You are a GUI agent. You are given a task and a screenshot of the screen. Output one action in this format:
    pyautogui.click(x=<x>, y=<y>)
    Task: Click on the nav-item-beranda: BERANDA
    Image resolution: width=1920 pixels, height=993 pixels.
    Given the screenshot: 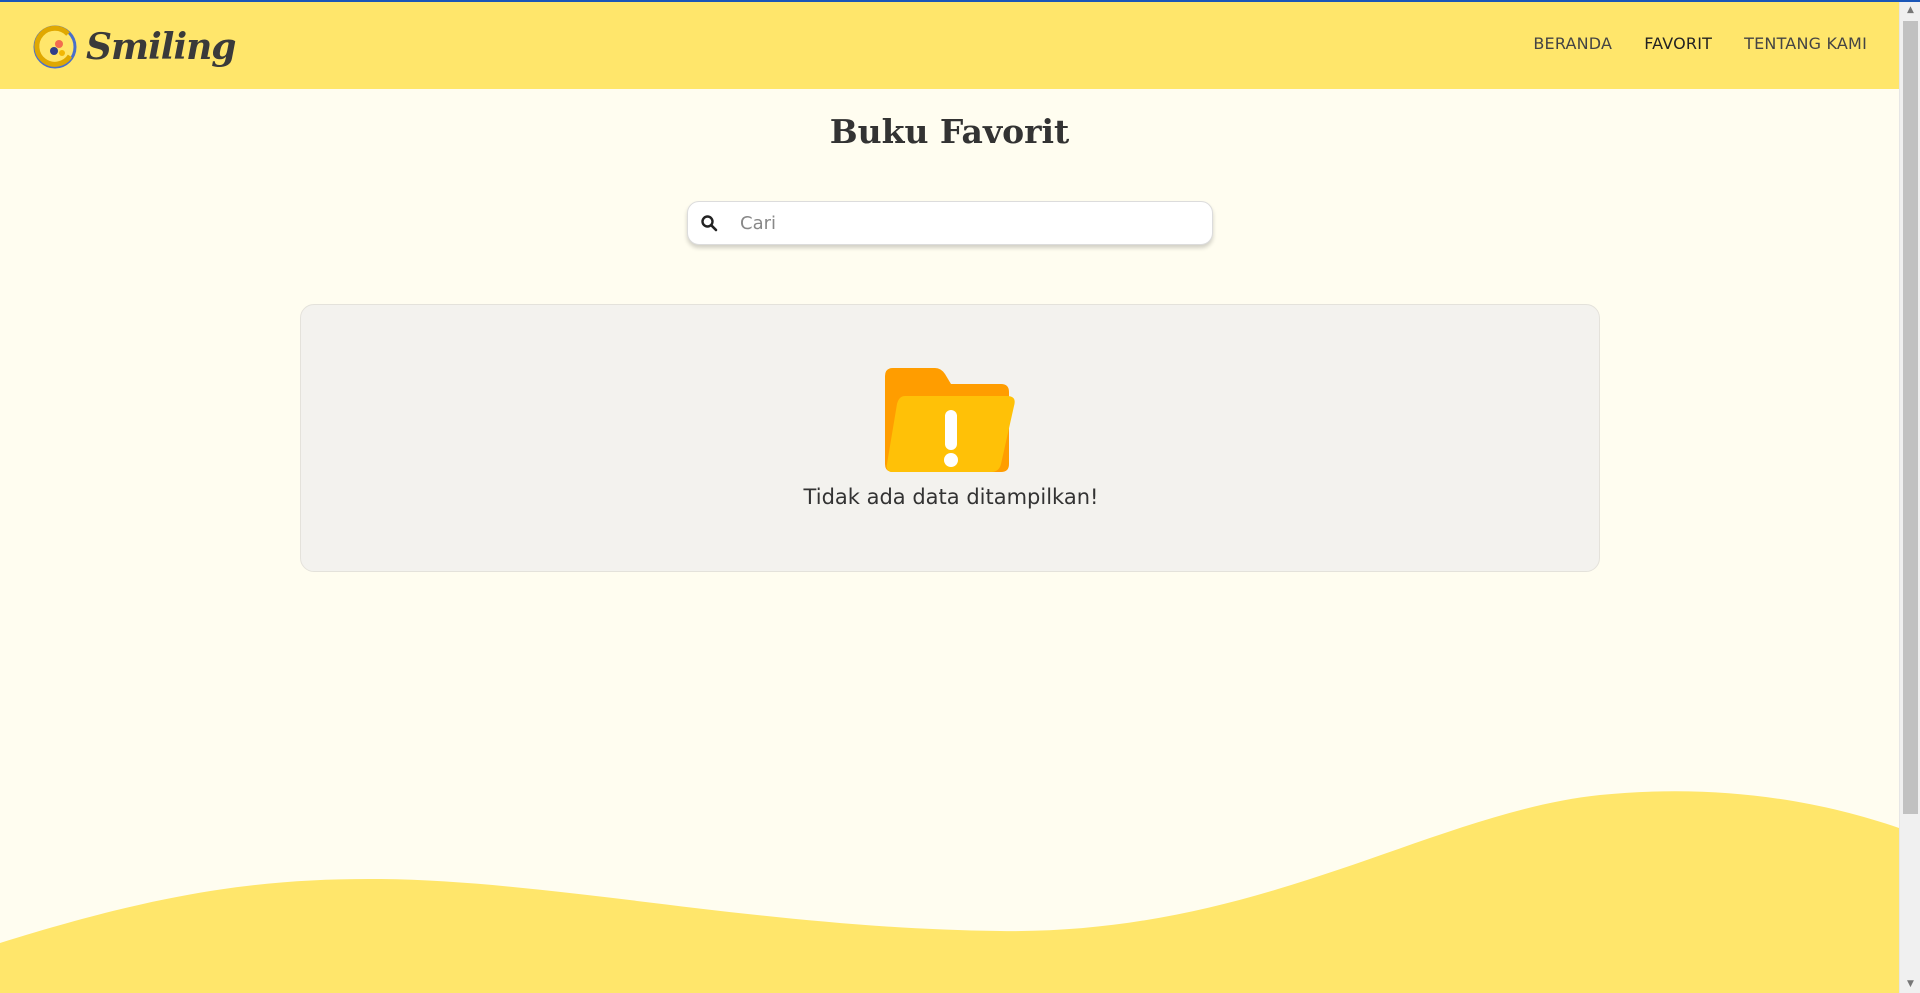 What is the action you would take?
    pyautogui.click(x=1572, y=43)
    